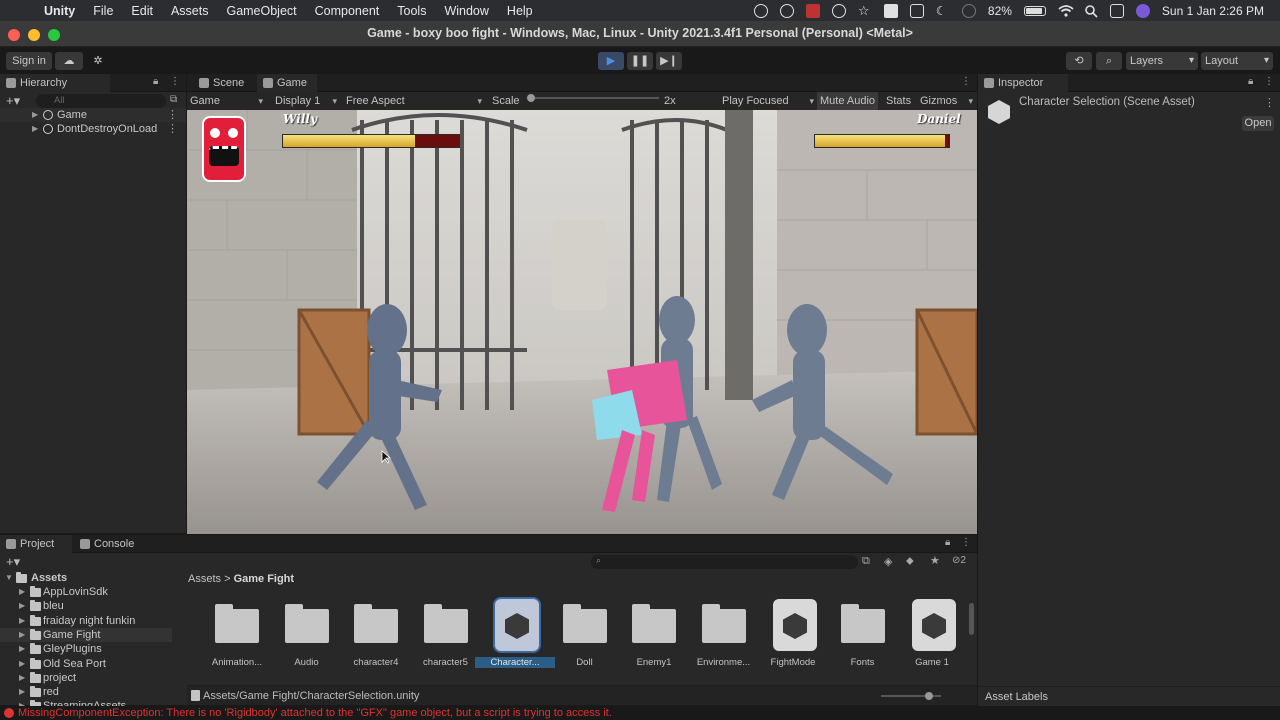  I want to click on asset-scene-tile: FightMode, so click(788, 634).